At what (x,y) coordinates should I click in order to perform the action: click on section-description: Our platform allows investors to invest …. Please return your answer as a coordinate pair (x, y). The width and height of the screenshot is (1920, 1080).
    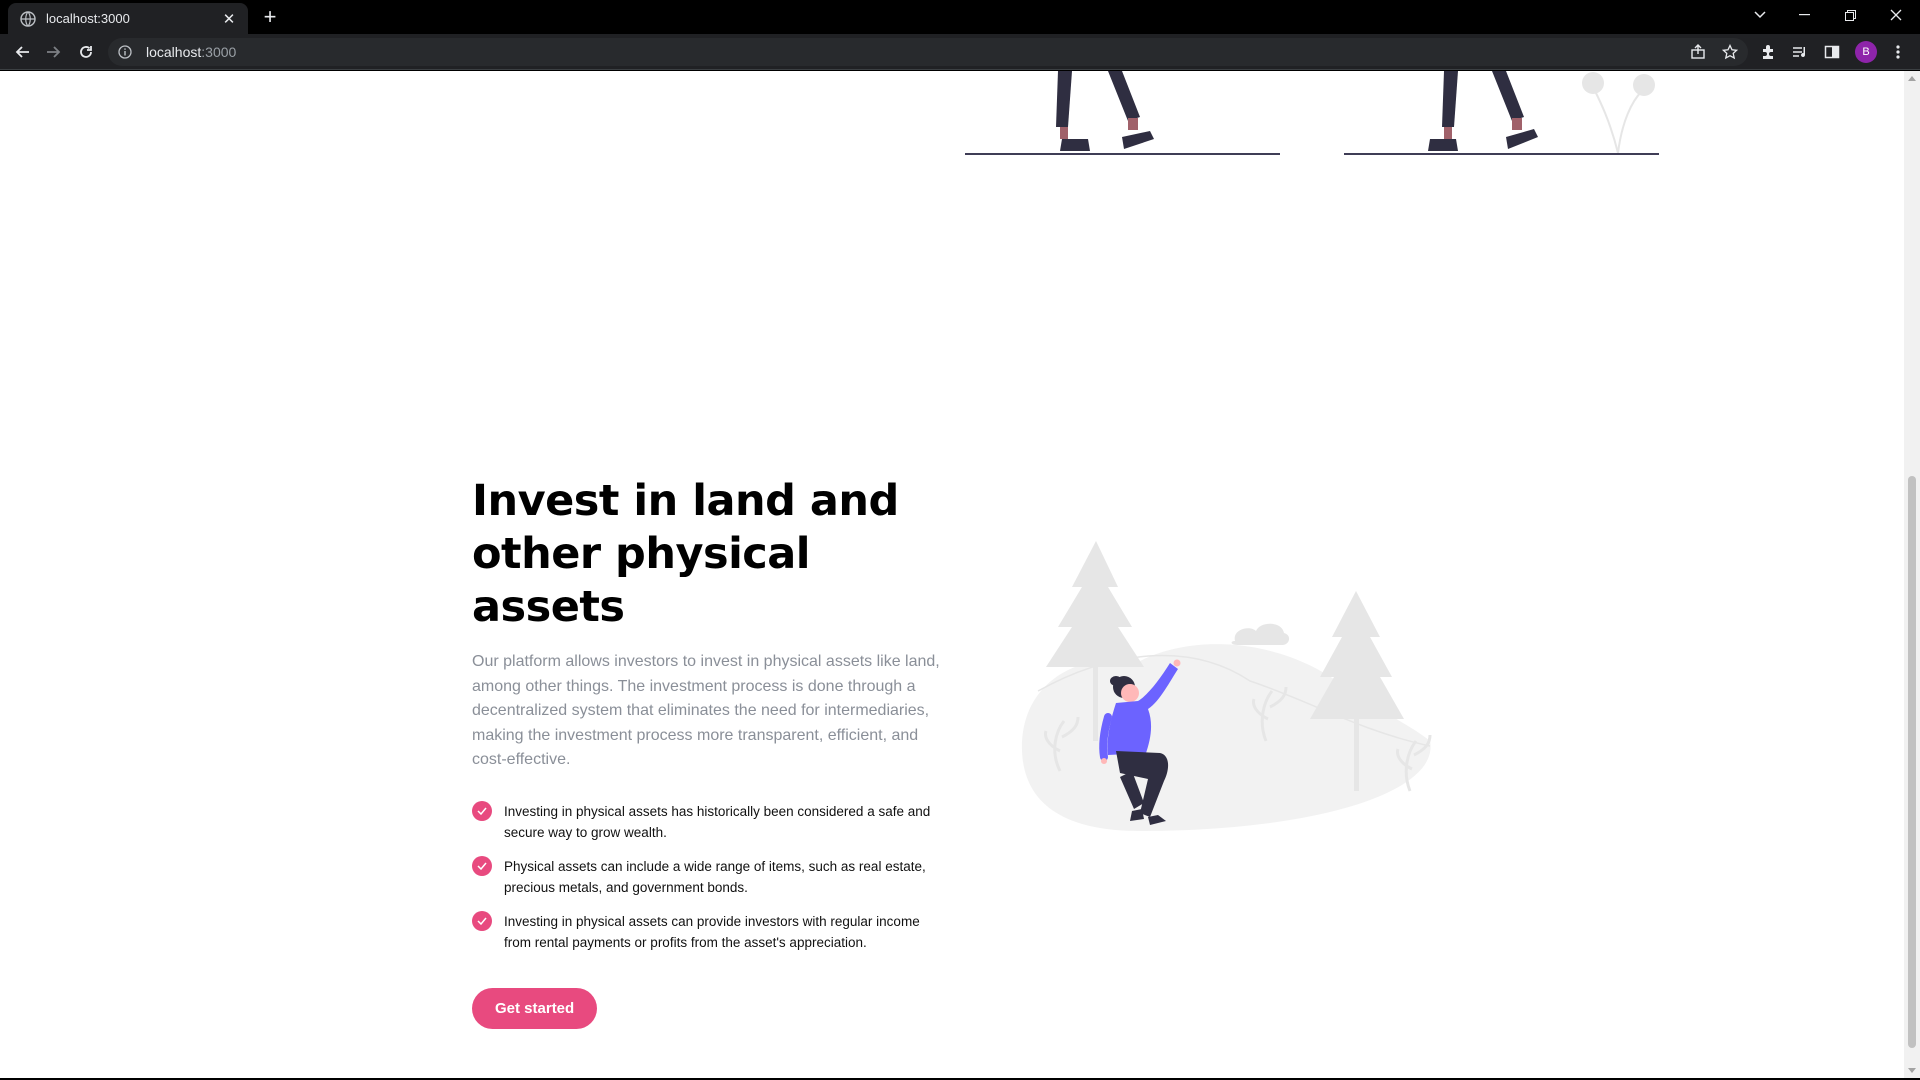
    Looking at the image, I should click on (706, 710).